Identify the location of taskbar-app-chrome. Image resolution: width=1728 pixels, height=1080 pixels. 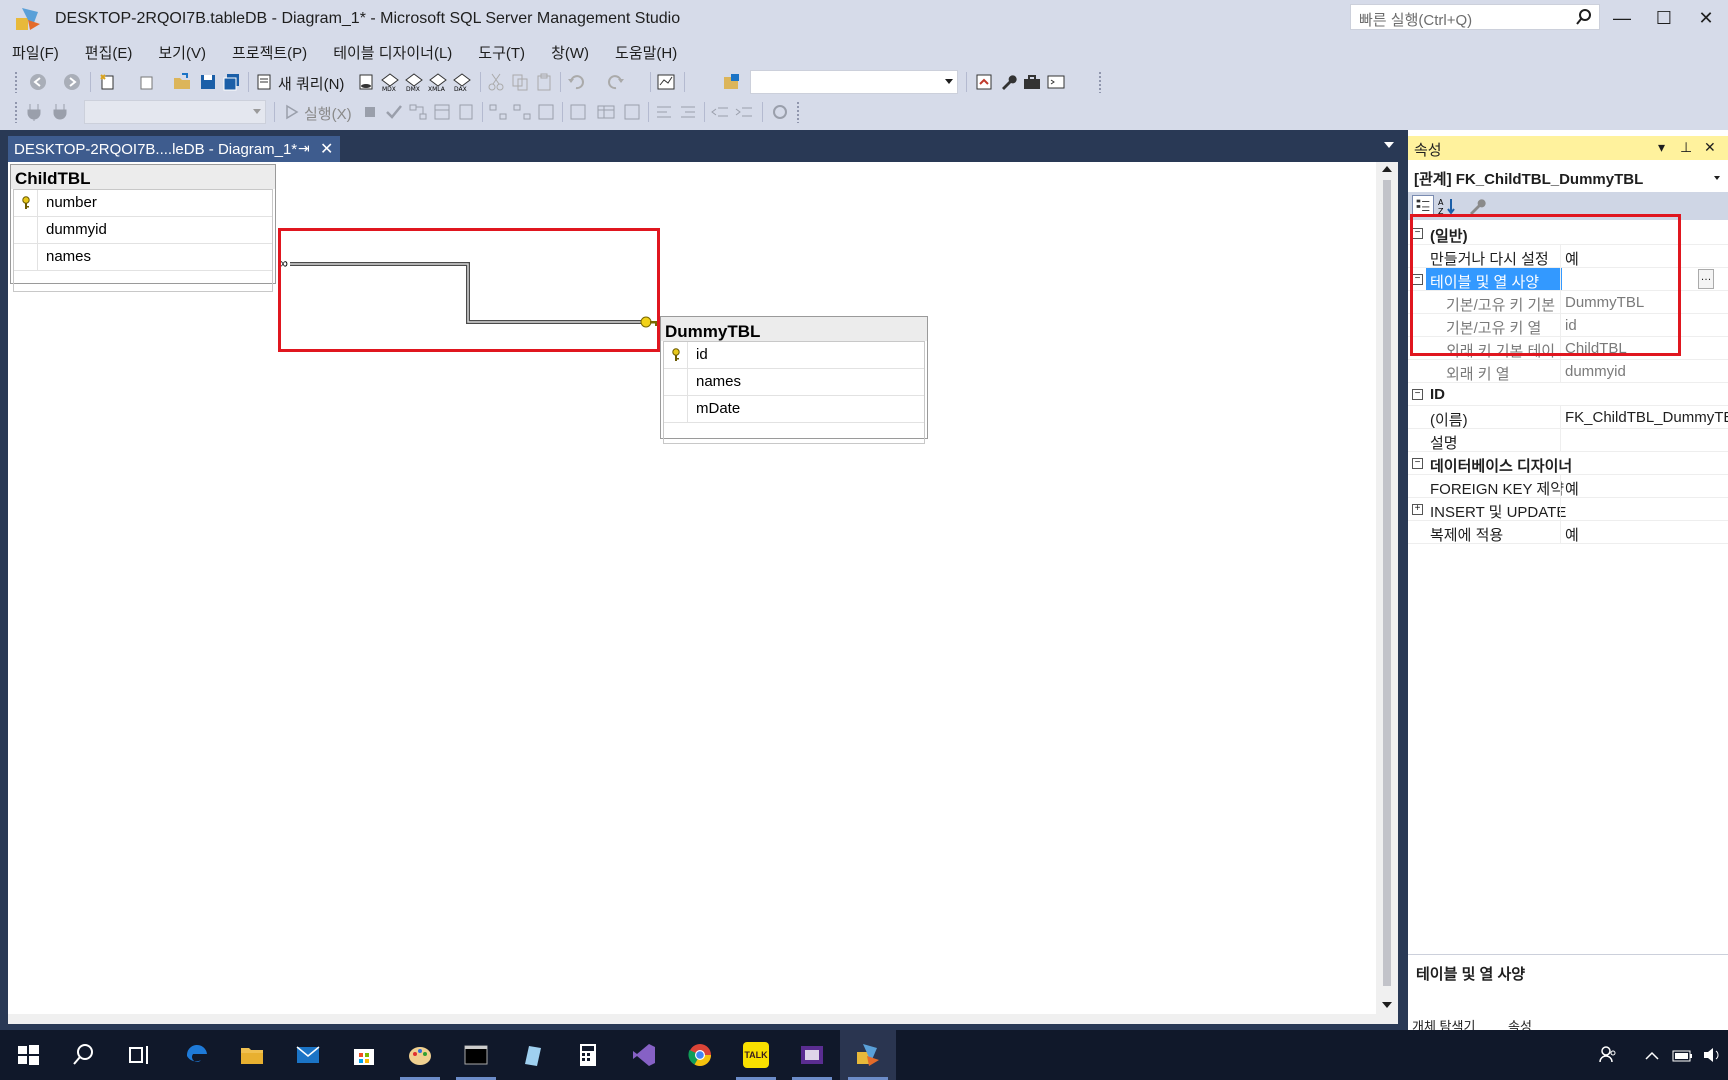
(700, 1055).